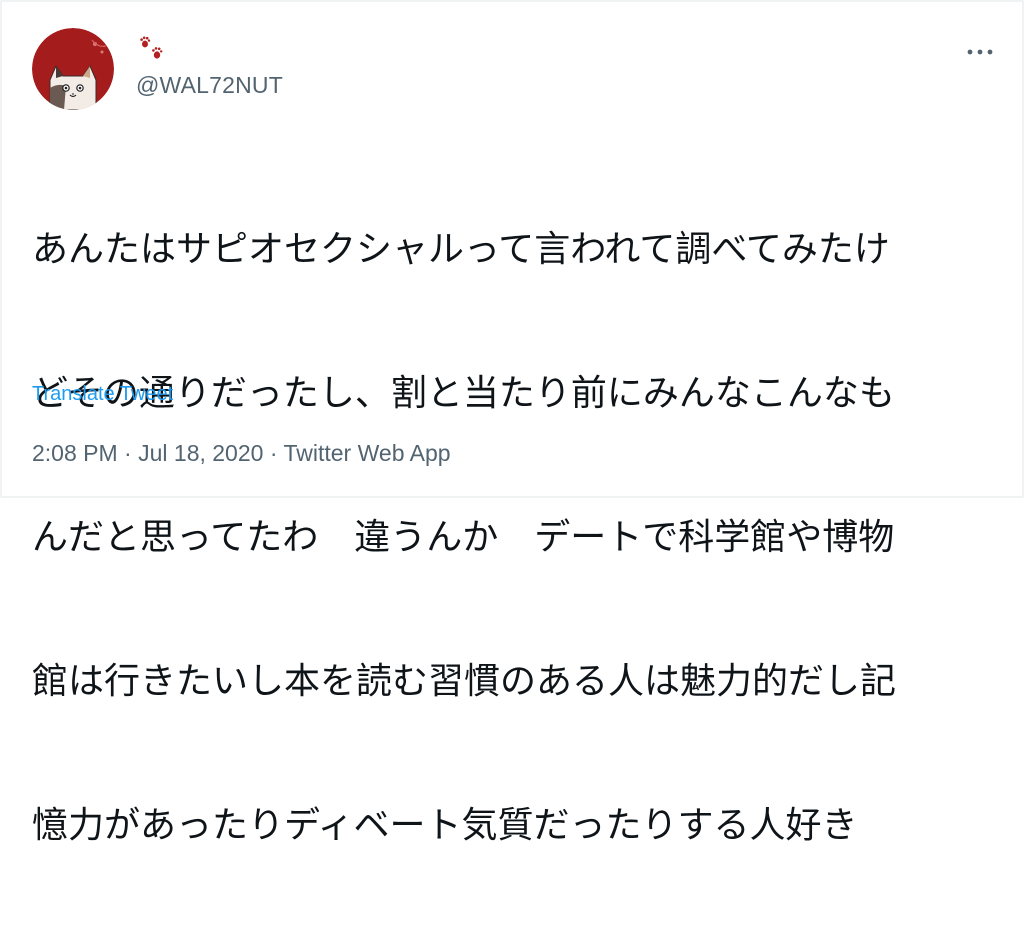  I want to click on avatar, so click(73, 69).